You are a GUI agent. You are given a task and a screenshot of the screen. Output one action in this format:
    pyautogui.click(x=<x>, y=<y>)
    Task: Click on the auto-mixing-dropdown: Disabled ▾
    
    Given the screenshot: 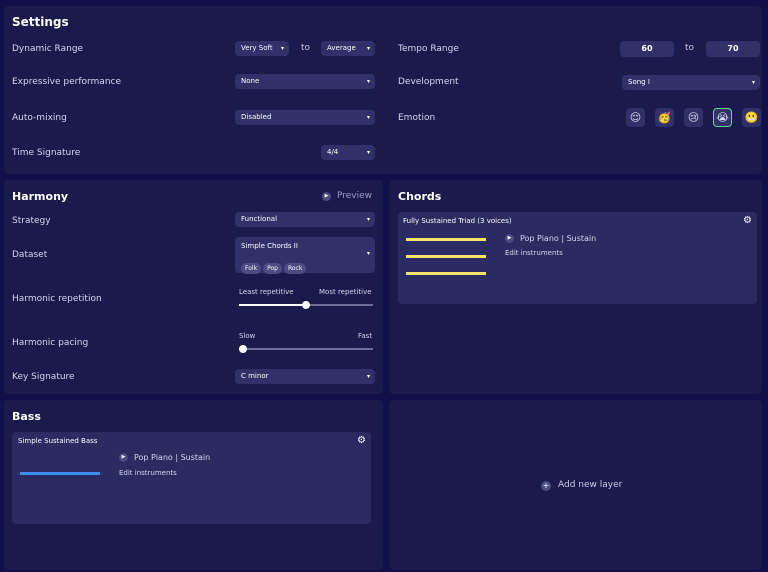 What is the action you would take?
    pyautogui.click(x=305, y=117)
    